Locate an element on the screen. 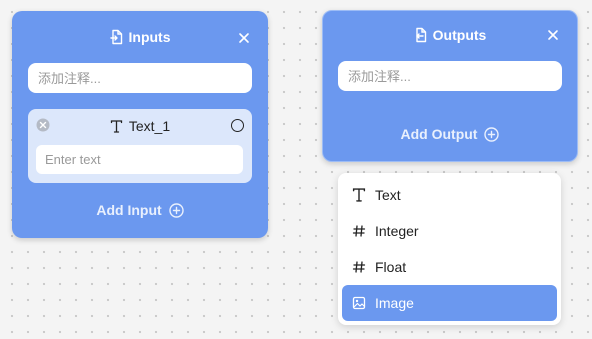 The image size is (592, 339). menu-item-label: Float is located at coordinates (391, 267).